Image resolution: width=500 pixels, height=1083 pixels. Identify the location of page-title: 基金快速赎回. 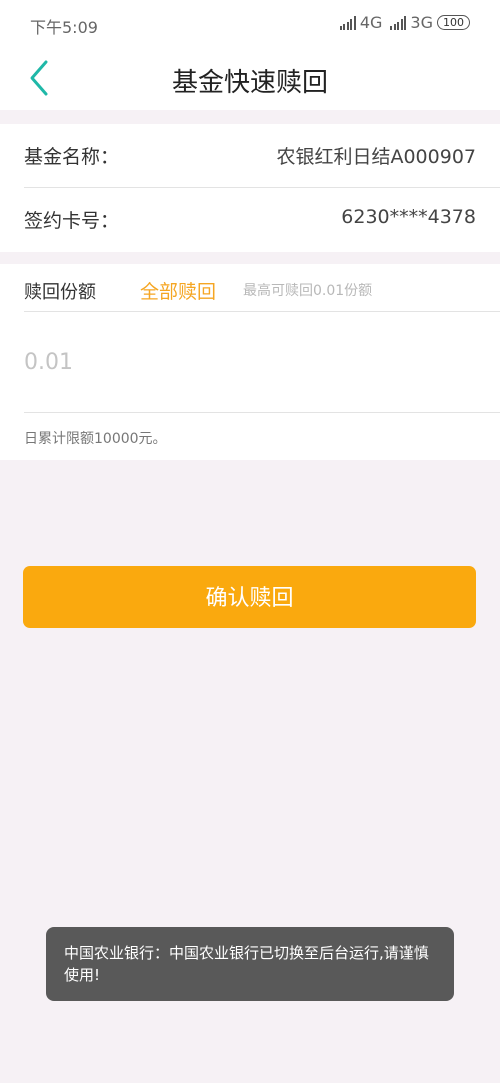
(249, 83).